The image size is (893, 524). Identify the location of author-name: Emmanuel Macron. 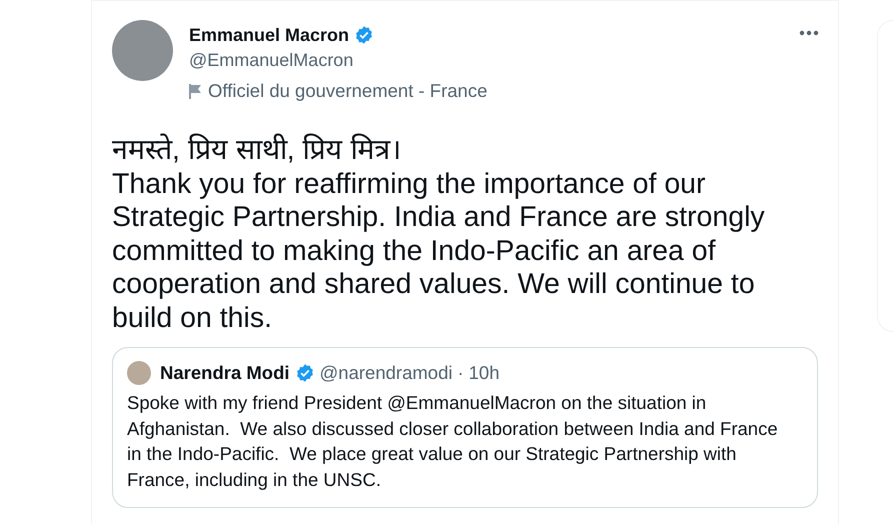
(269, 35).